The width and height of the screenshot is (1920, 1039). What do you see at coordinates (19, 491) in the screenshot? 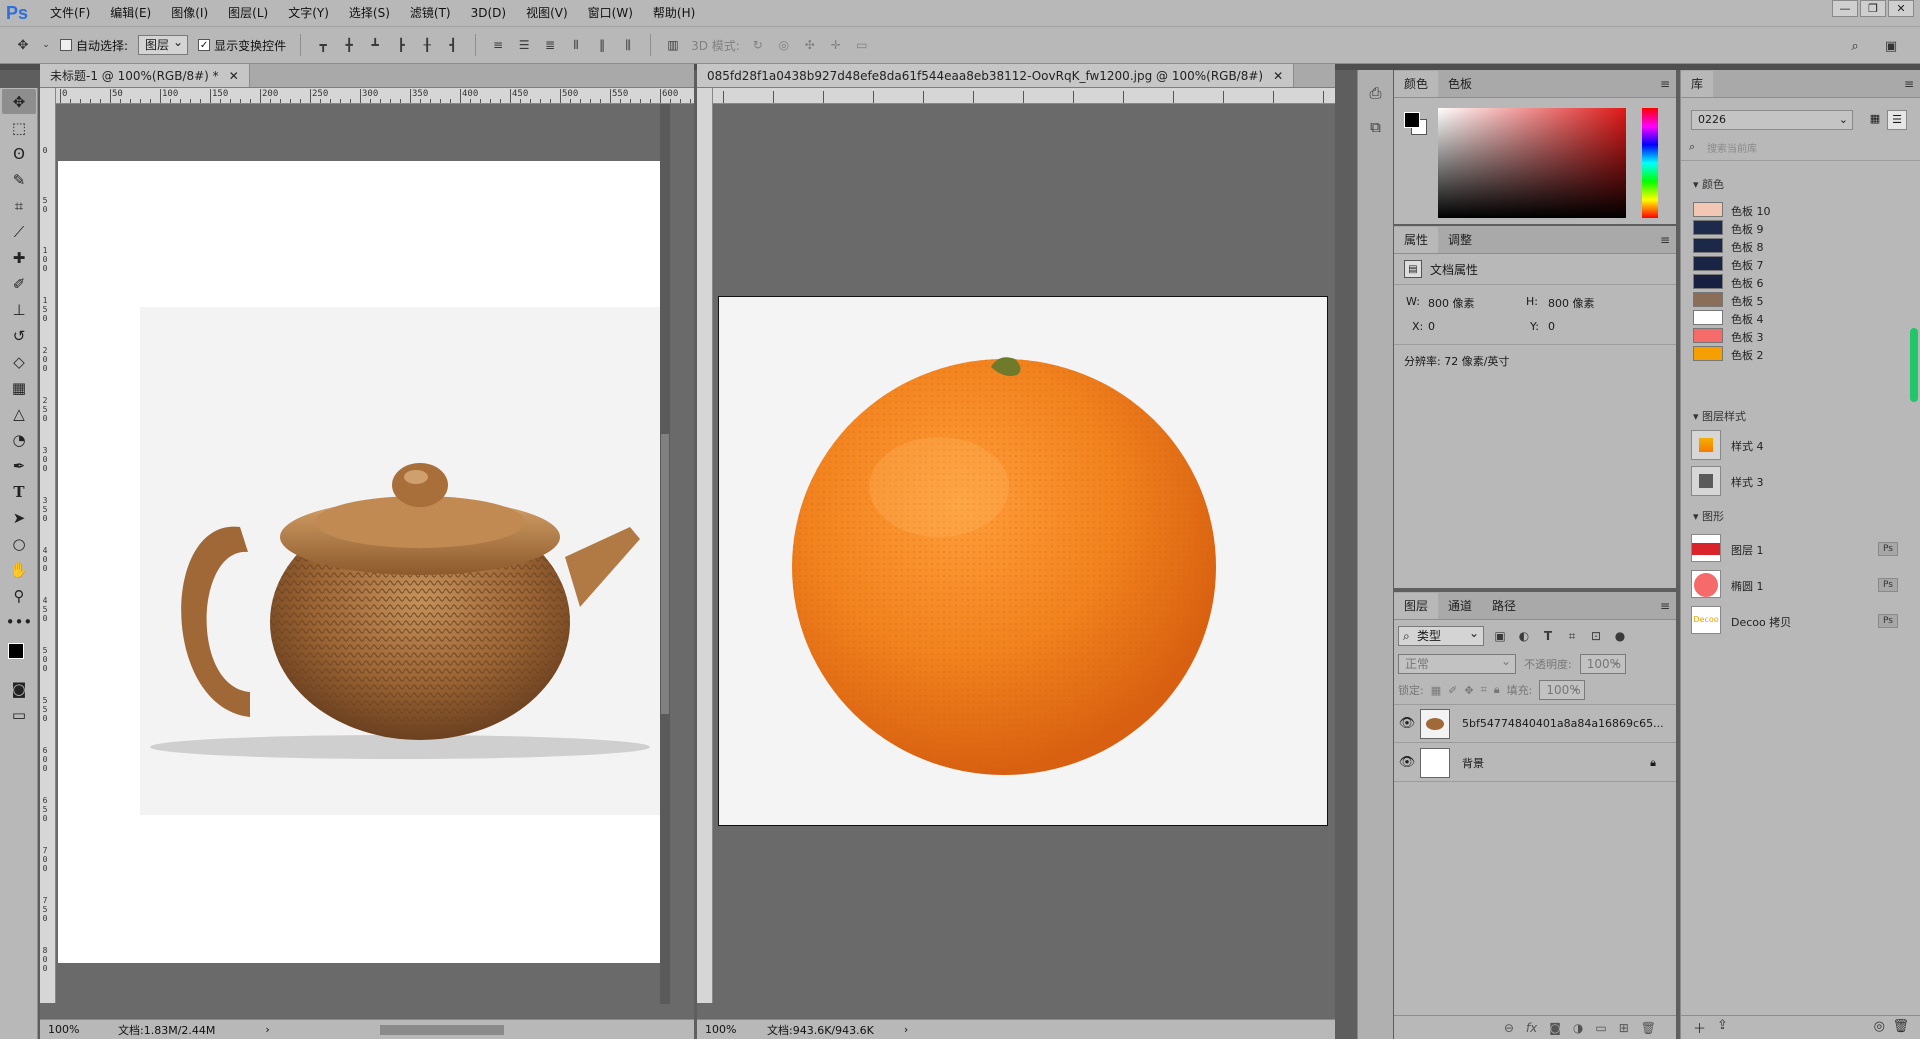
I see `type-tool-icon: T` at bounding box center [19, 491].